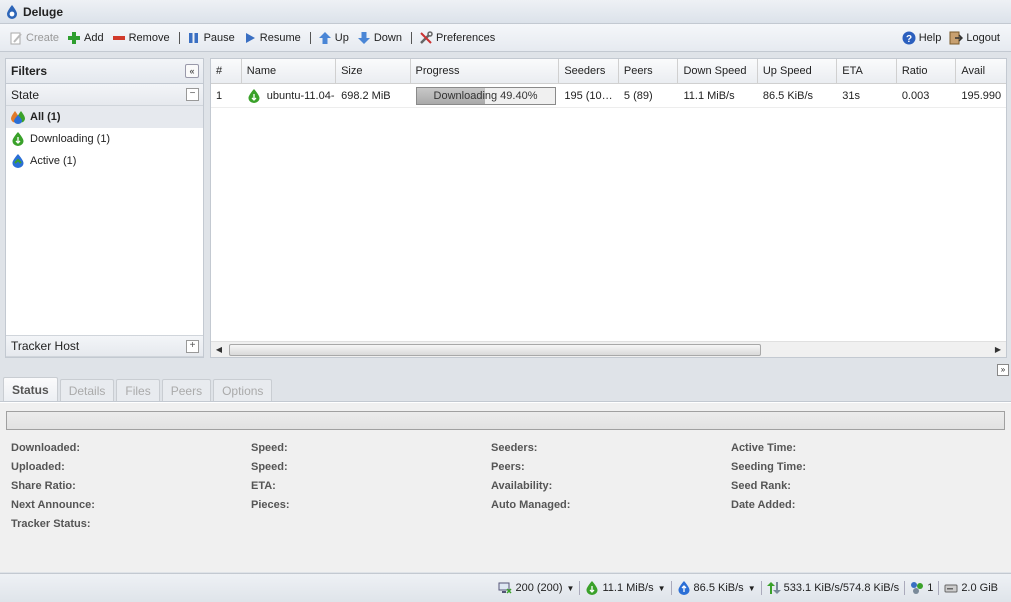 The width and height of the screenshot is (1011, 602). What do you see at coordinates (1003, 370) in the screenshot?
I see `collapse-details-icon: »` at bounding box center [1003, 370].